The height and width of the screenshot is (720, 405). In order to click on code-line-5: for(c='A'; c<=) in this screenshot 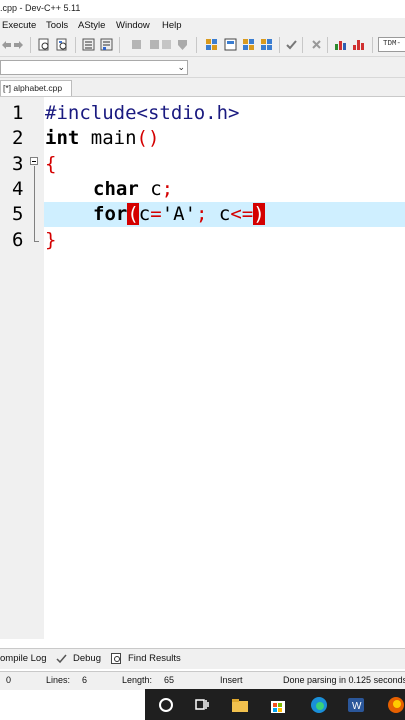, I will do `click(179, 214)`.